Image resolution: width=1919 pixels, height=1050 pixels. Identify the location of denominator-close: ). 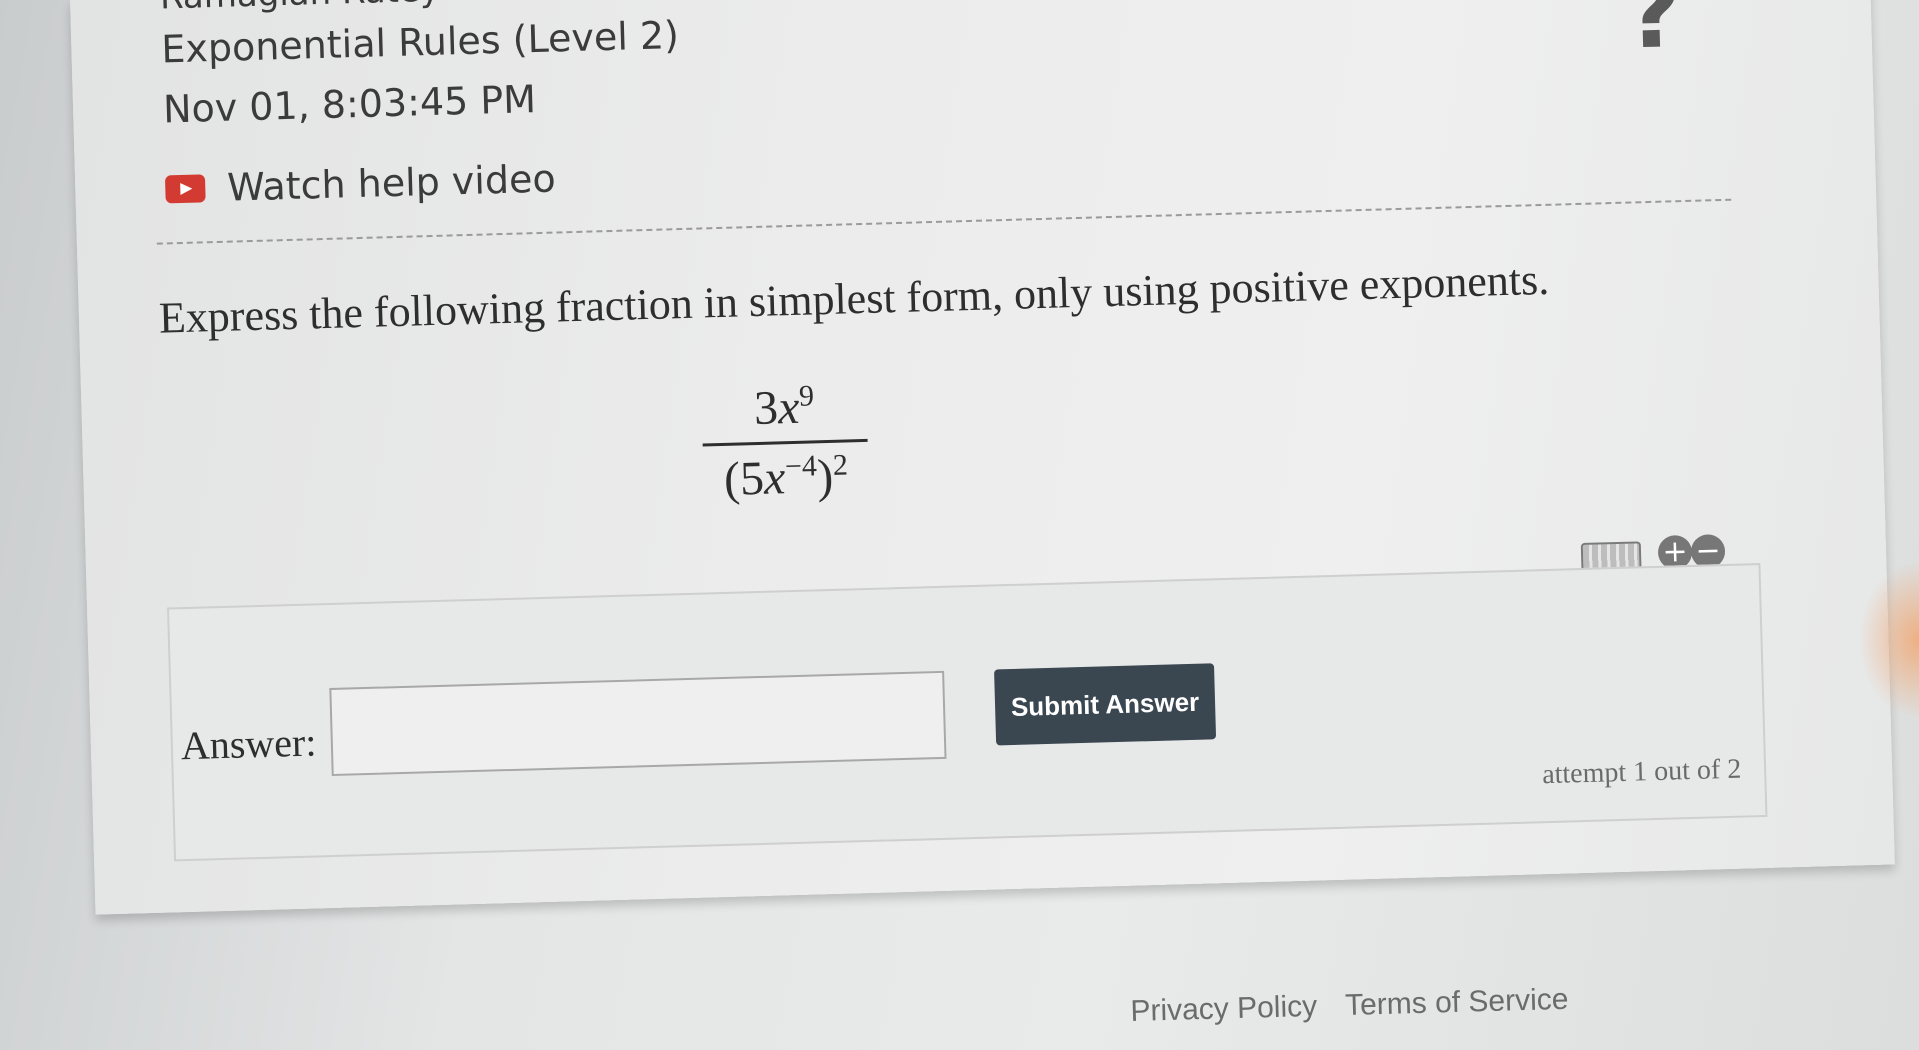
(825, 476).